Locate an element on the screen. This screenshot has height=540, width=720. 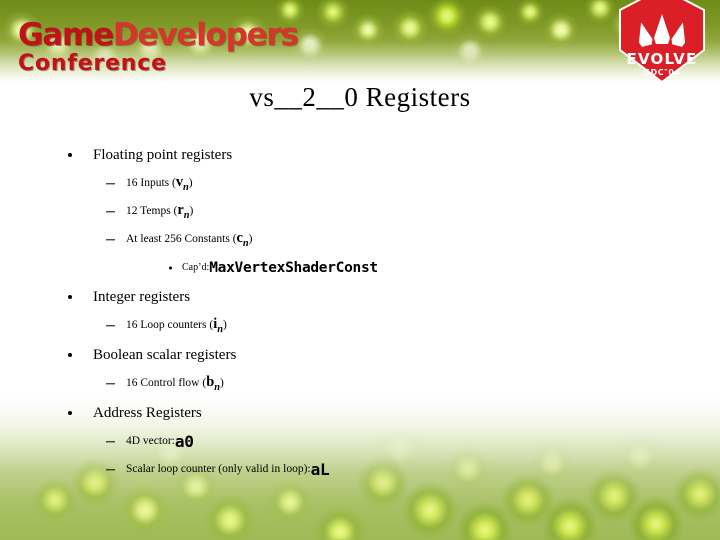
bullet-256-constants: At least 256 Constants (cn) is located at coordinates (360, 240).